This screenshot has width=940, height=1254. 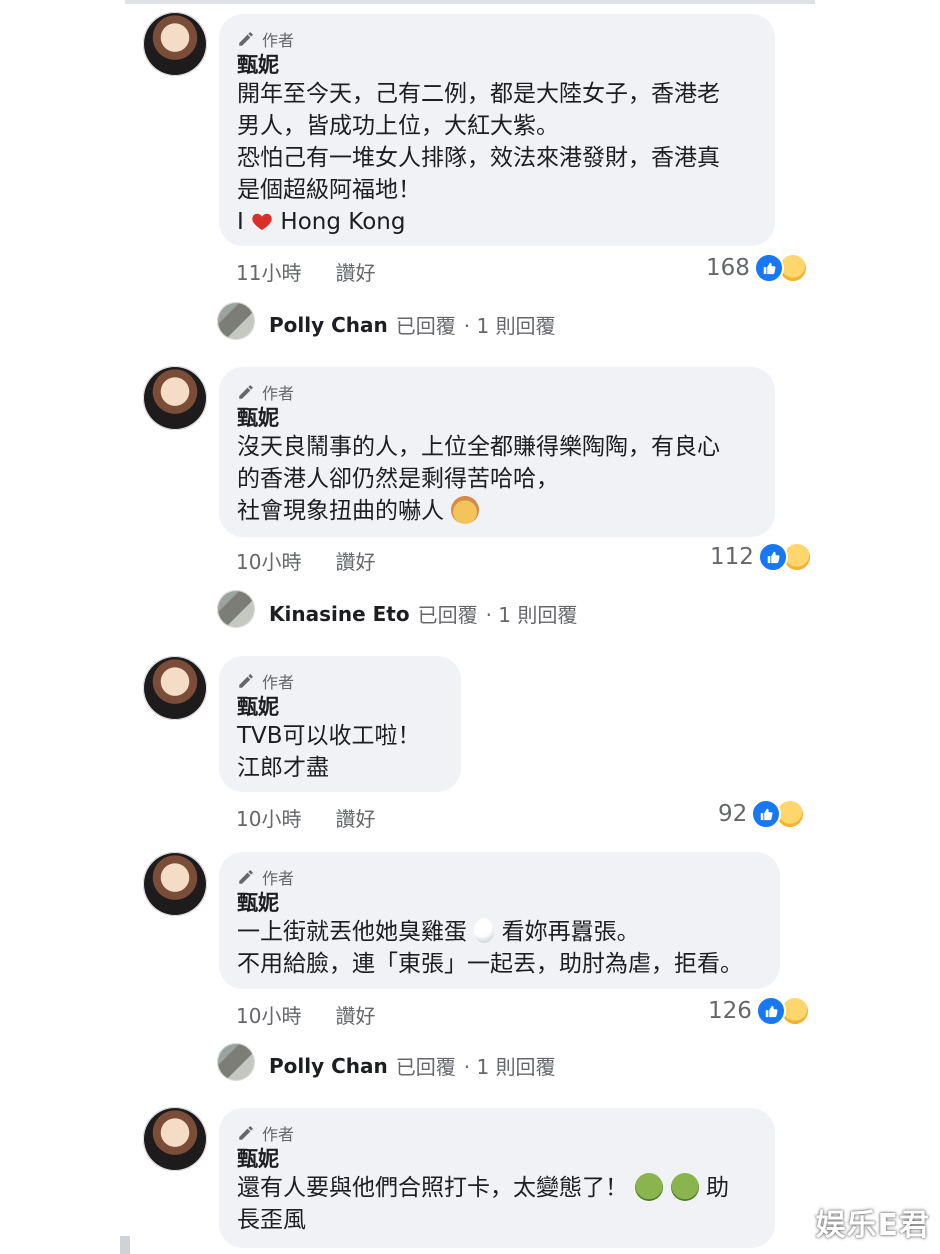 I want to click on replied-row: Kinasine Eto 已回覆 · 1 則回覆, so click(x=423, y=613).